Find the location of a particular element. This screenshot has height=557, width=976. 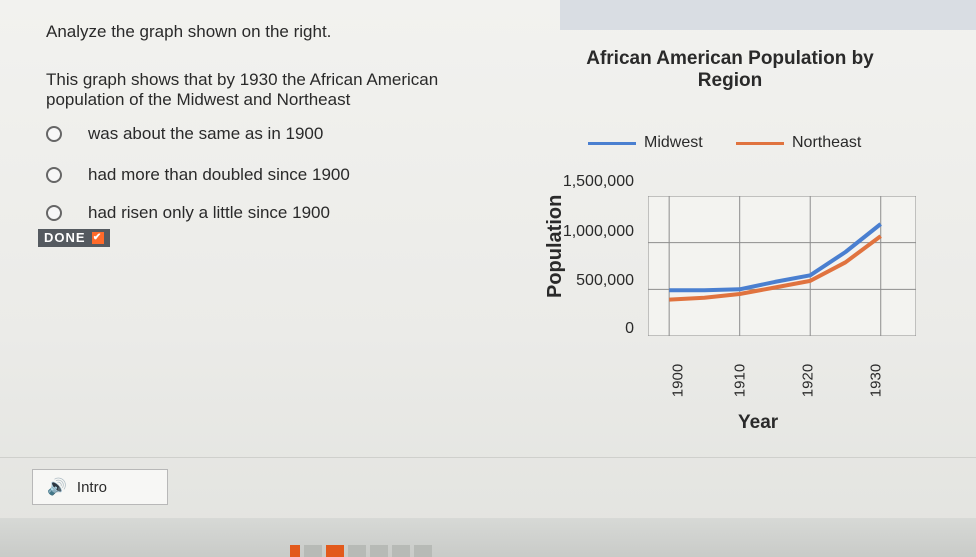

legend-midwest-label: Midwest is located at coordinates (673, 142).